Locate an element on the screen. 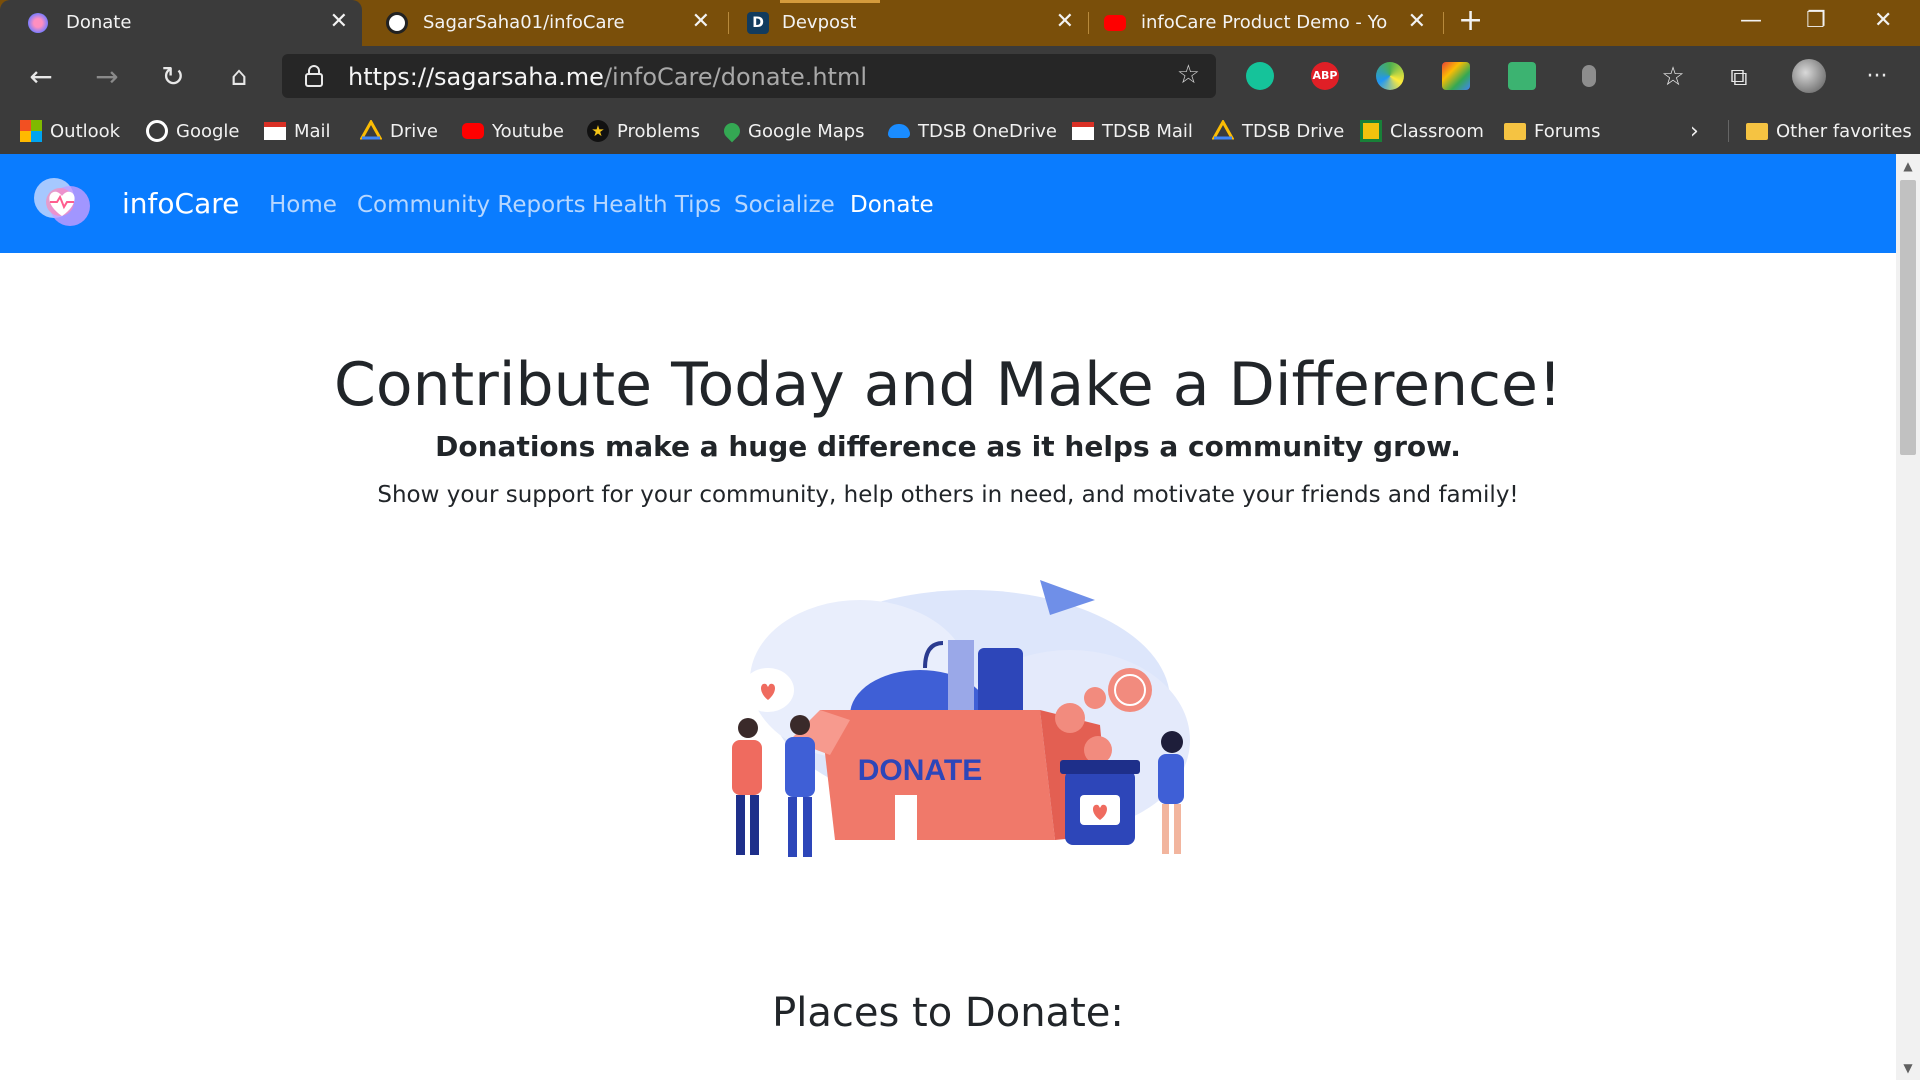 The image size is (1920, 1080). nav-donate: Donate is located at coordinates (892, 205).